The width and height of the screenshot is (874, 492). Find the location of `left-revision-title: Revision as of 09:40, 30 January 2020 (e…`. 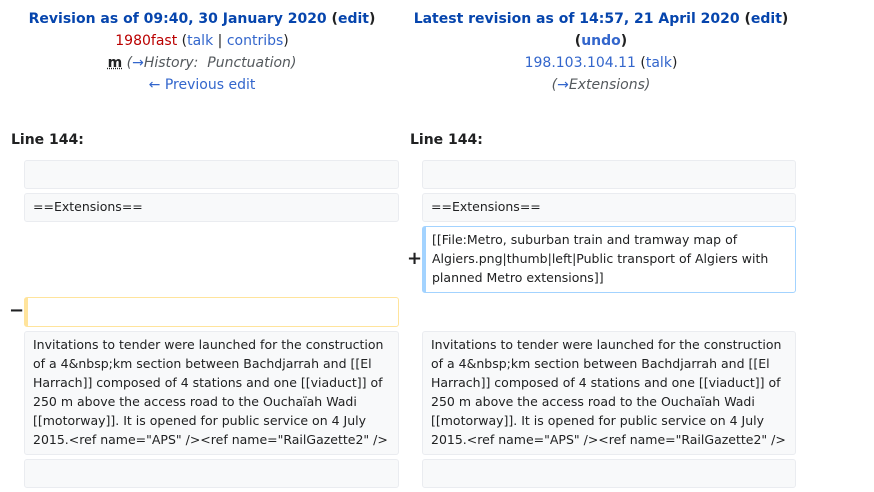

left-revision-title: Revision as of 09:40, 30 January 2020 (e… is located at coordinates (202, 19).